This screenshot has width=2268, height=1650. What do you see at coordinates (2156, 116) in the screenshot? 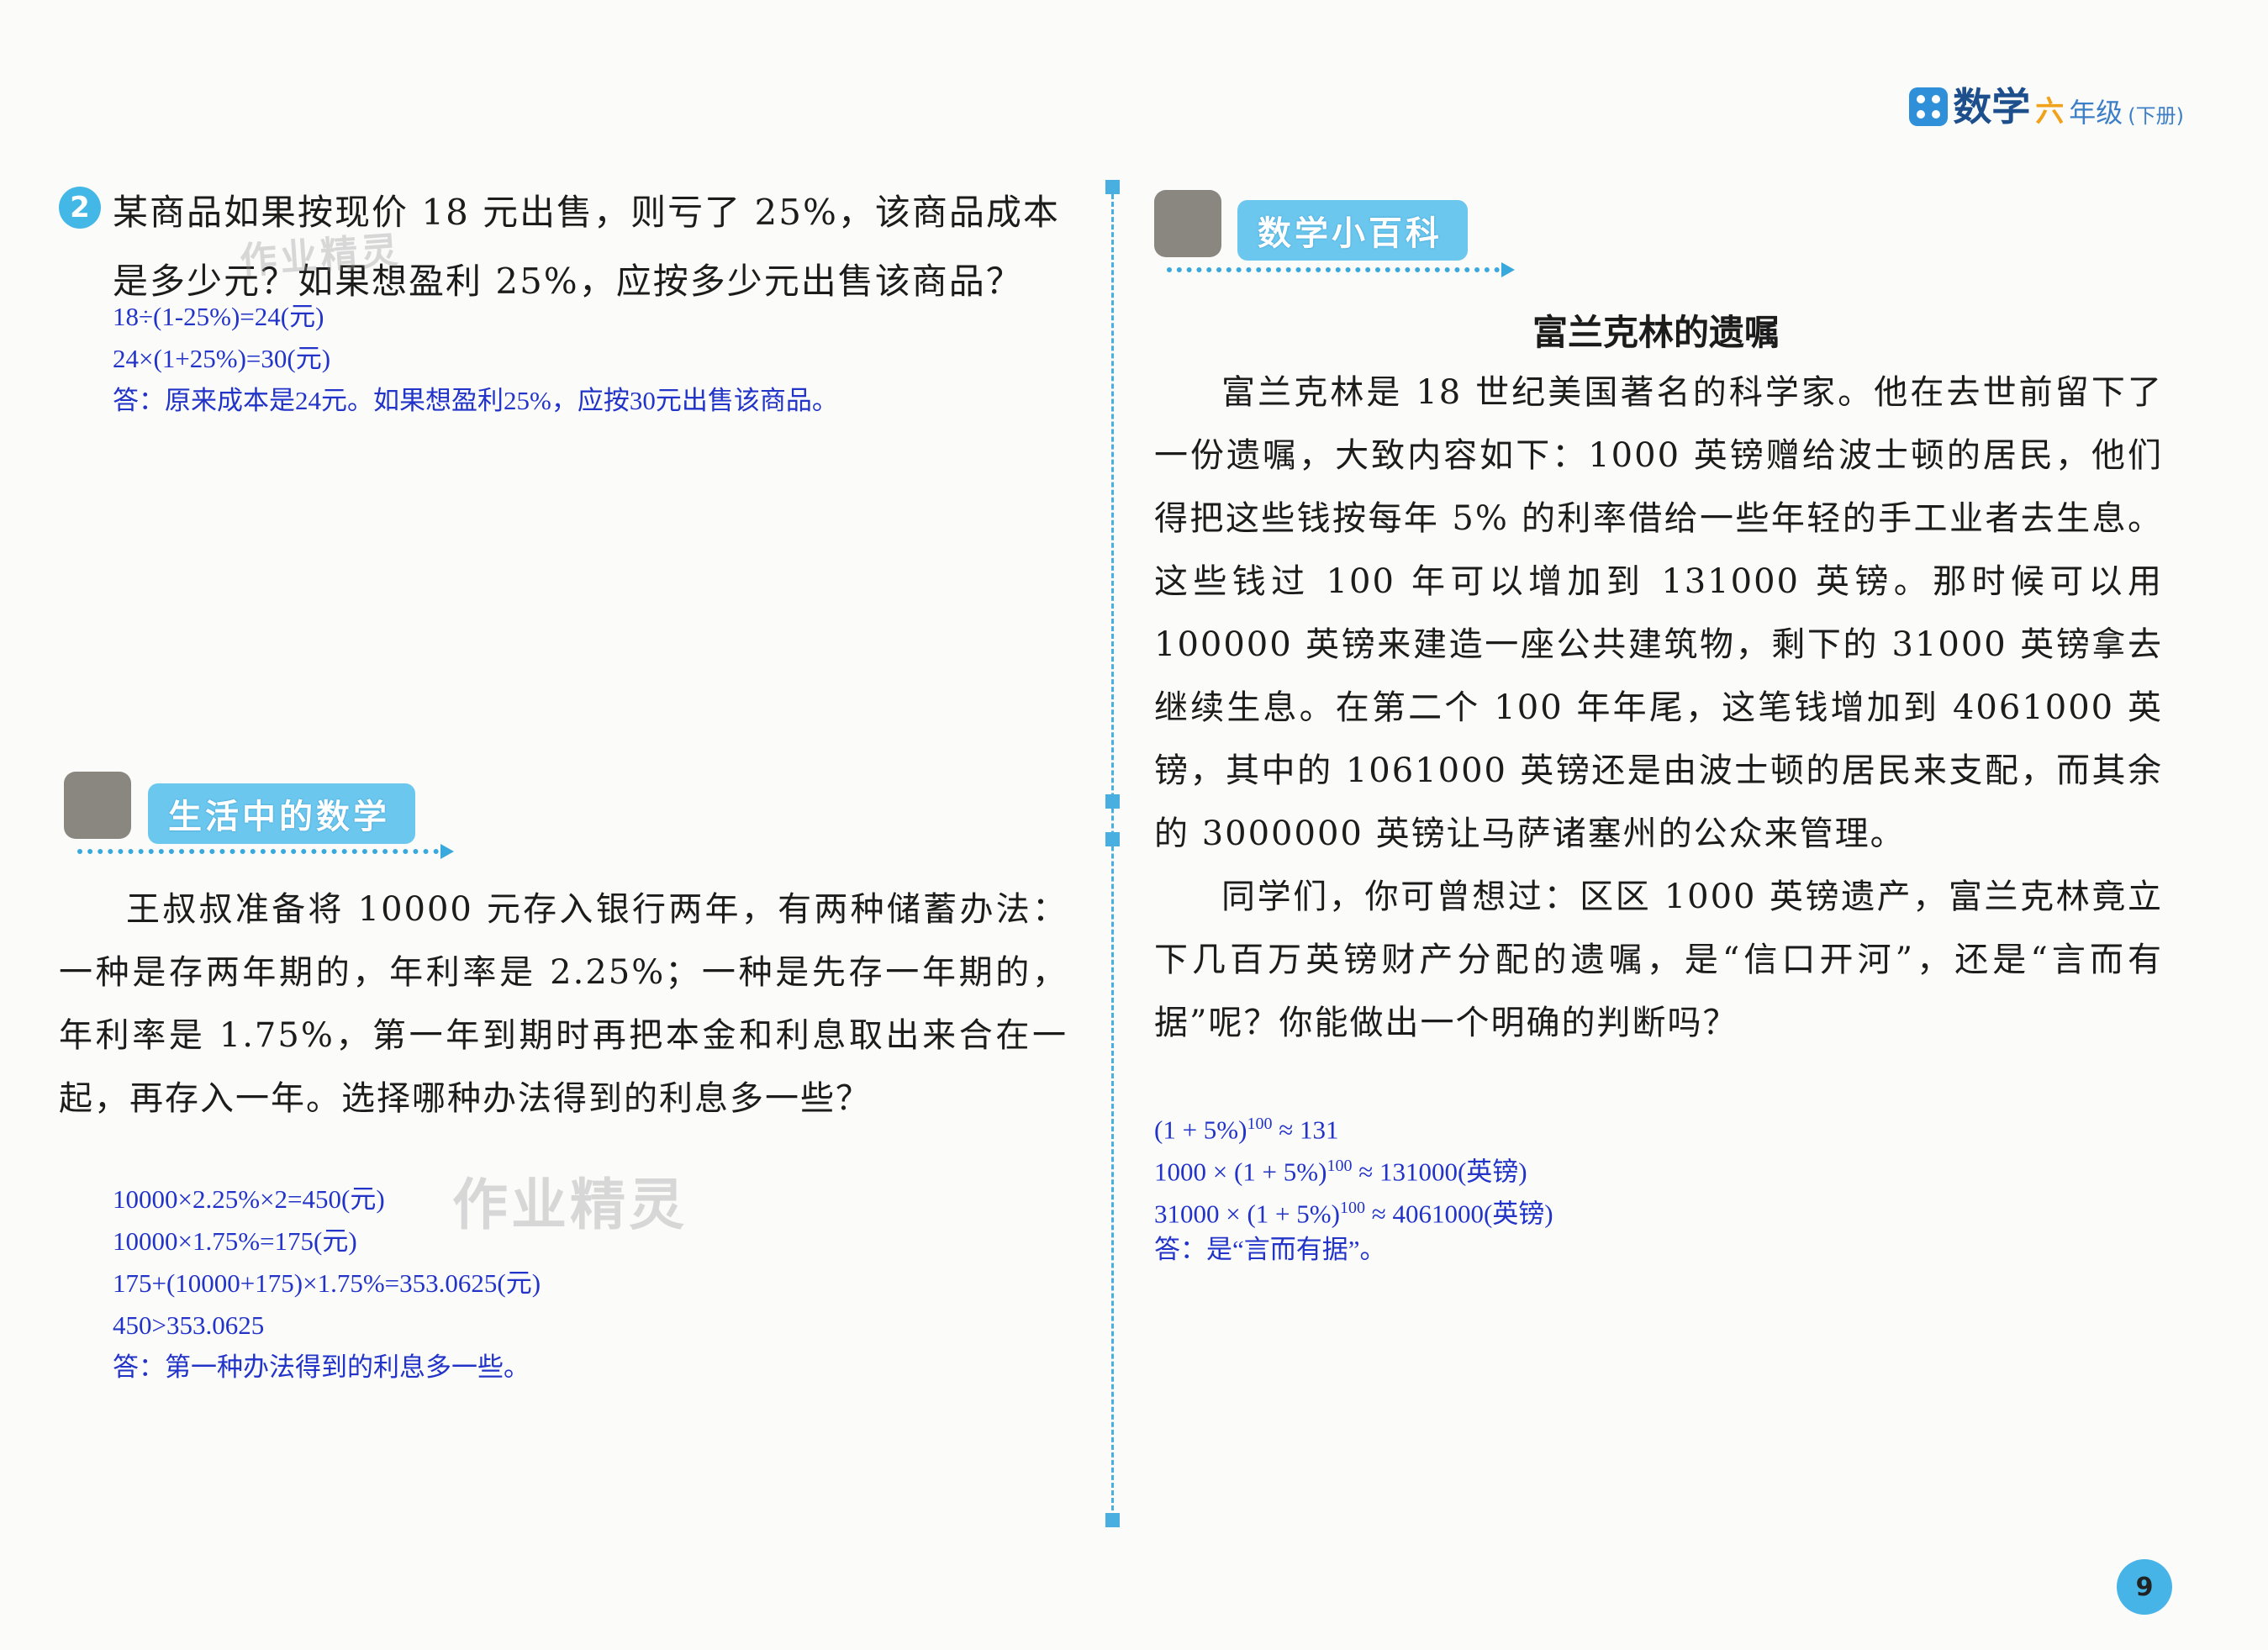
I see `brand-volume: (下册)` at bounding box center [2156, 116].